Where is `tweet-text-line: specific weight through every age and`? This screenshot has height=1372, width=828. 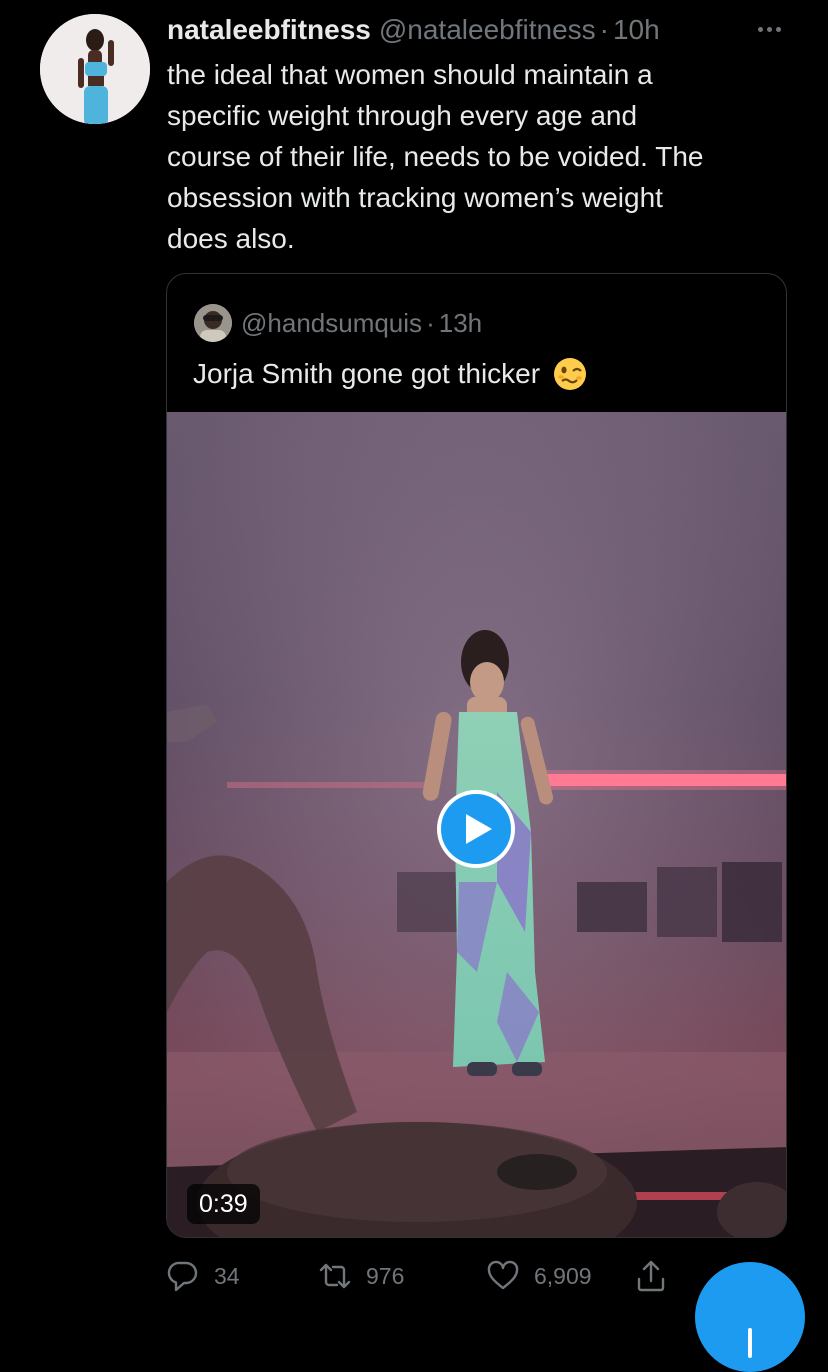
tweet-text-line: specific weight through every age and is located at coordinates (402, 115).